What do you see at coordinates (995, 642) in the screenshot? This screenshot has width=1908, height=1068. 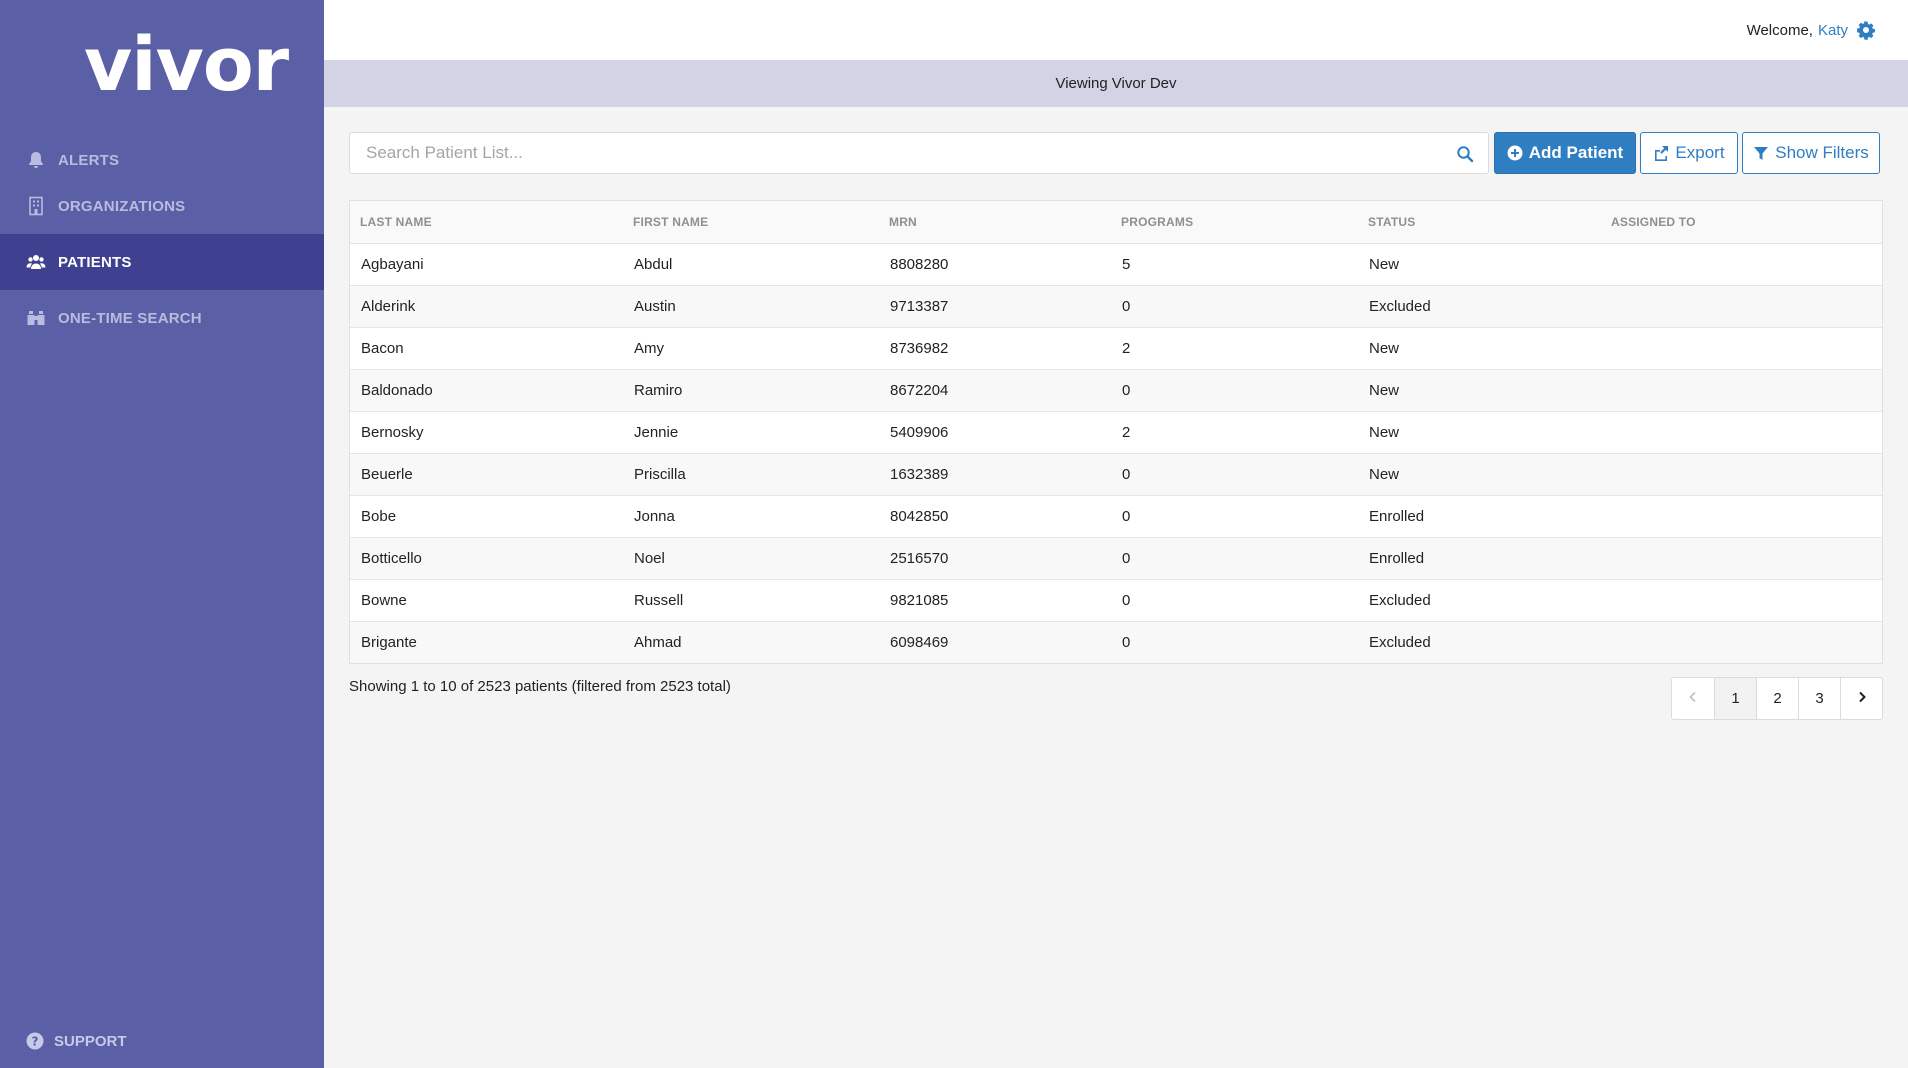 I see `mrn-cell: 6098469` at bounding box center [995, 642].